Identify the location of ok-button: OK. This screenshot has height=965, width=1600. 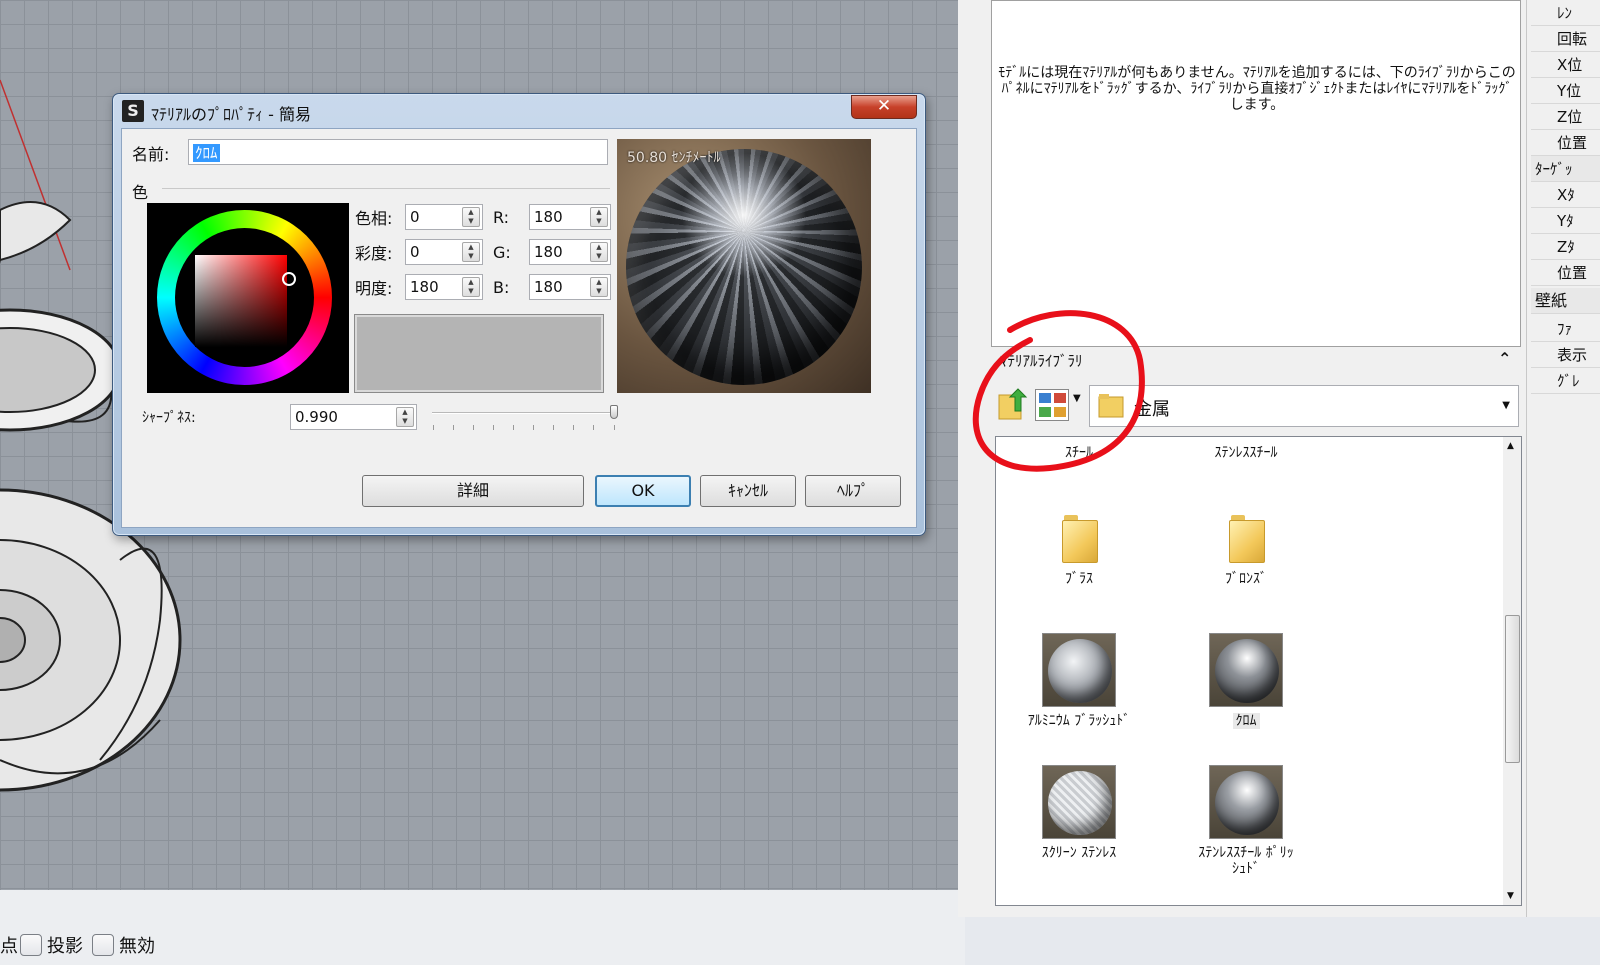
(643, 491).